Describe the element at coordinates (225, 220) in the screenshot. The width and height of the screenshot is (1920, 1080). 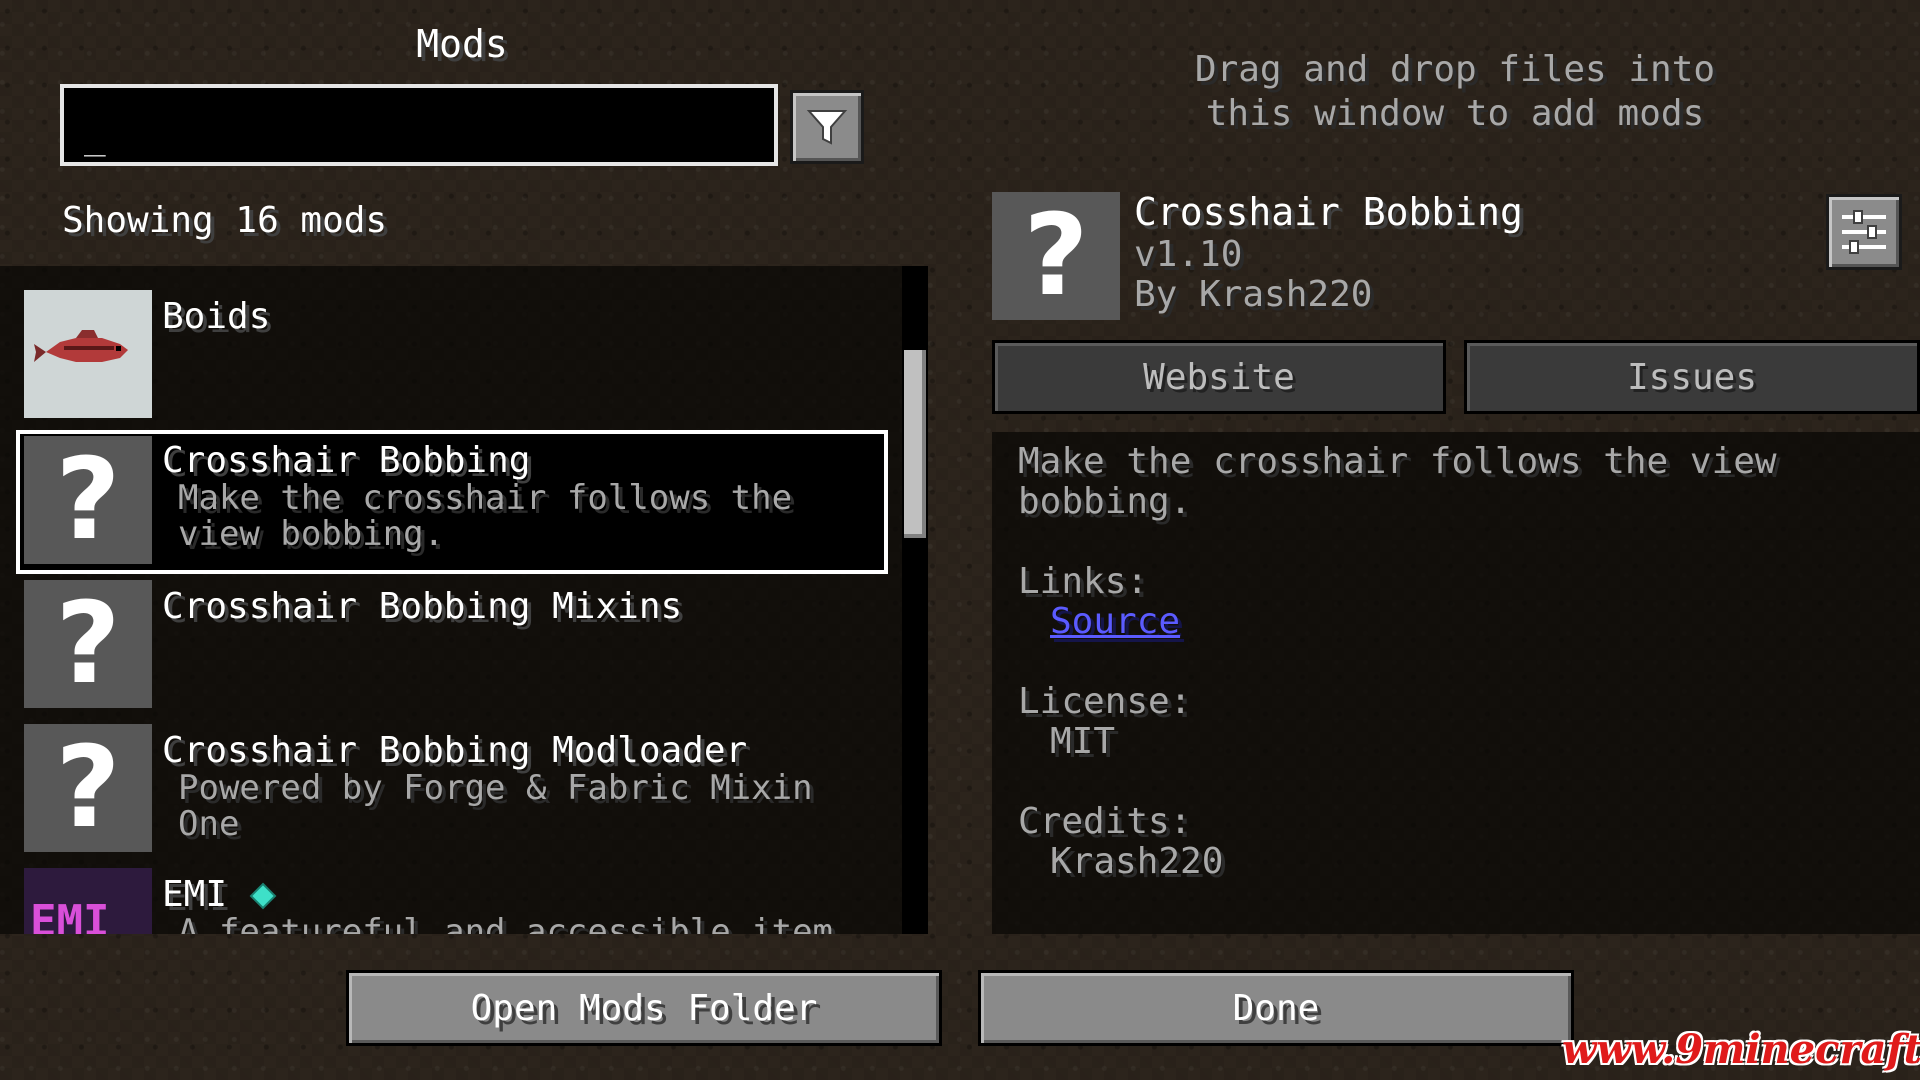
I see `mod-count: Showing 16 mods` at that location.